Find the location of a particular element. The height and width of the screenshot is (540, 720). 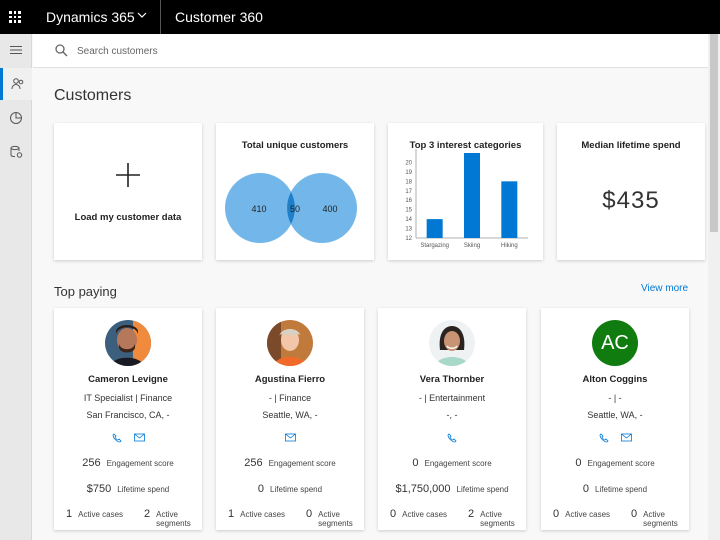

scrollbar-thumb is located at coordinates (714, 133).